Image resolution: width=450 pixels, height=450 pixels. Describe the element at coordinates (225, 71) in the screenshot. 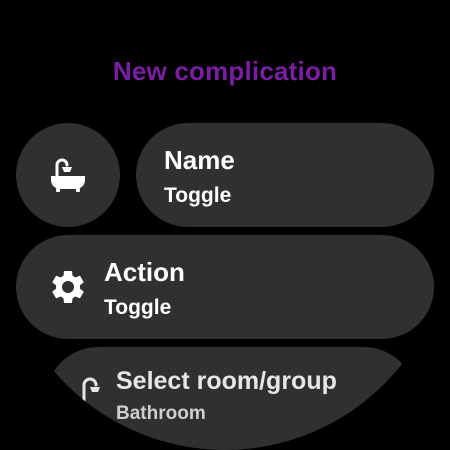

I see `page-title: New complication` at that location.